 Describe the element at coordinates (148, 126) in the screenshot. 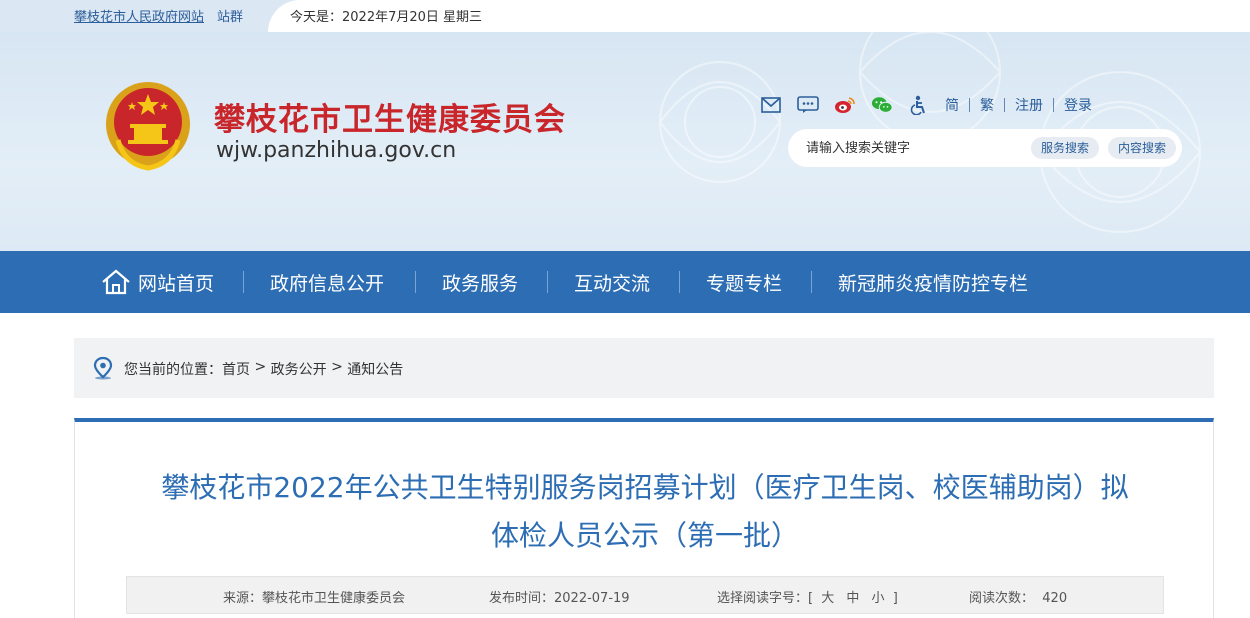

I see `national-emblem-icon` at that location.